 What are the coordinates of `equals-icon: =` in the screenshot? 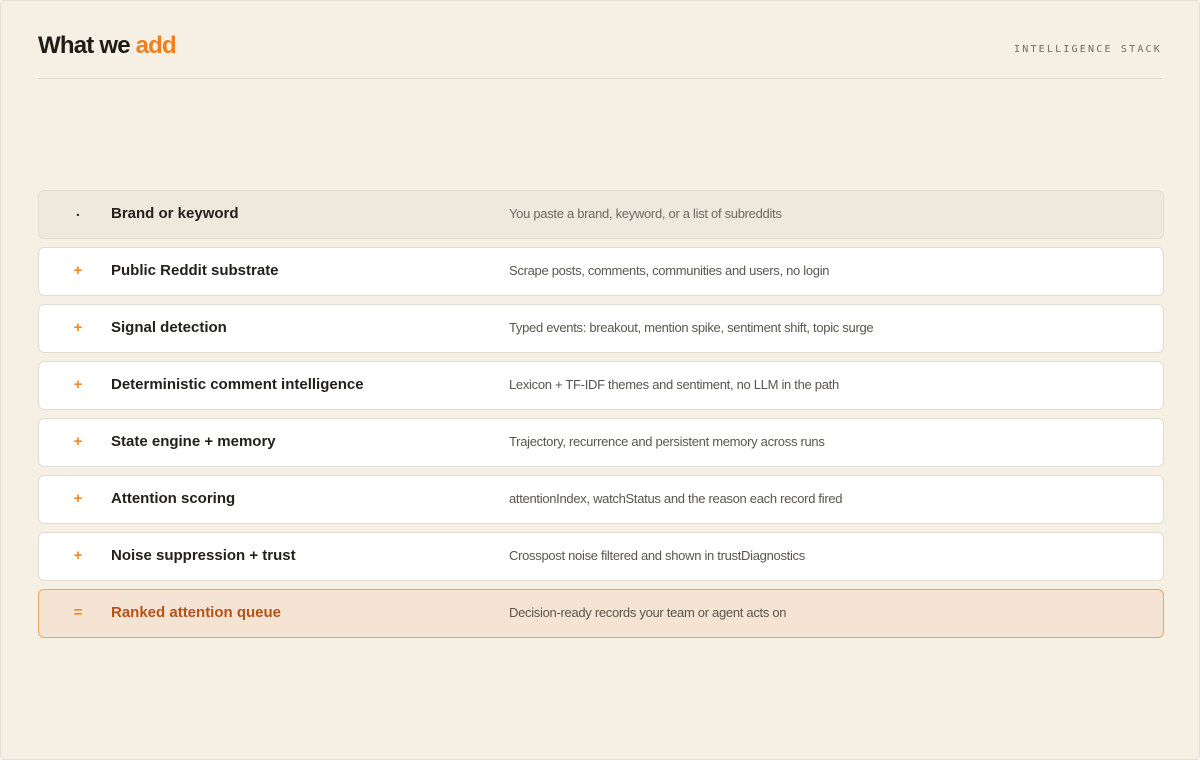 It's located at (78, 612).